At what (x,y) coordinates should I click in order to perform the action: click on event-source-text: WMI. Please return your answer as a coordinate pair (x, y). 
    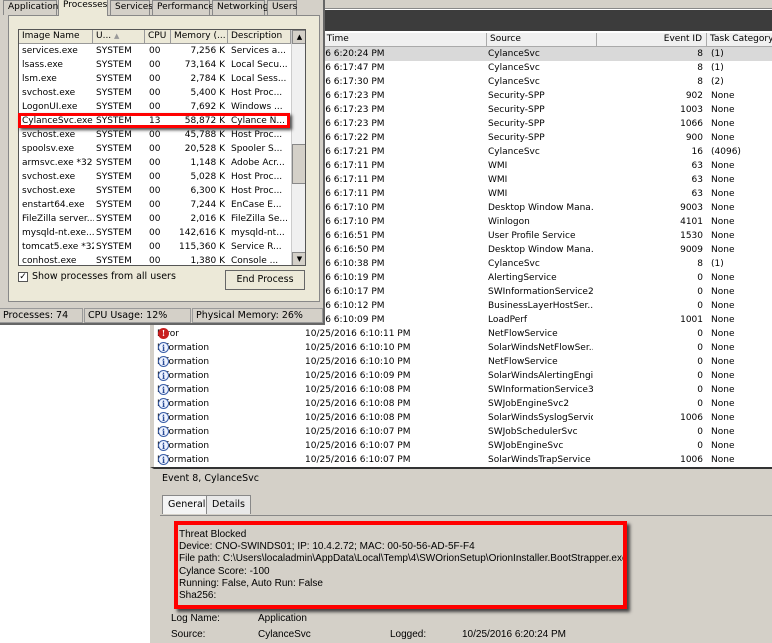
    Looking at the image, I should click on (498, 180).